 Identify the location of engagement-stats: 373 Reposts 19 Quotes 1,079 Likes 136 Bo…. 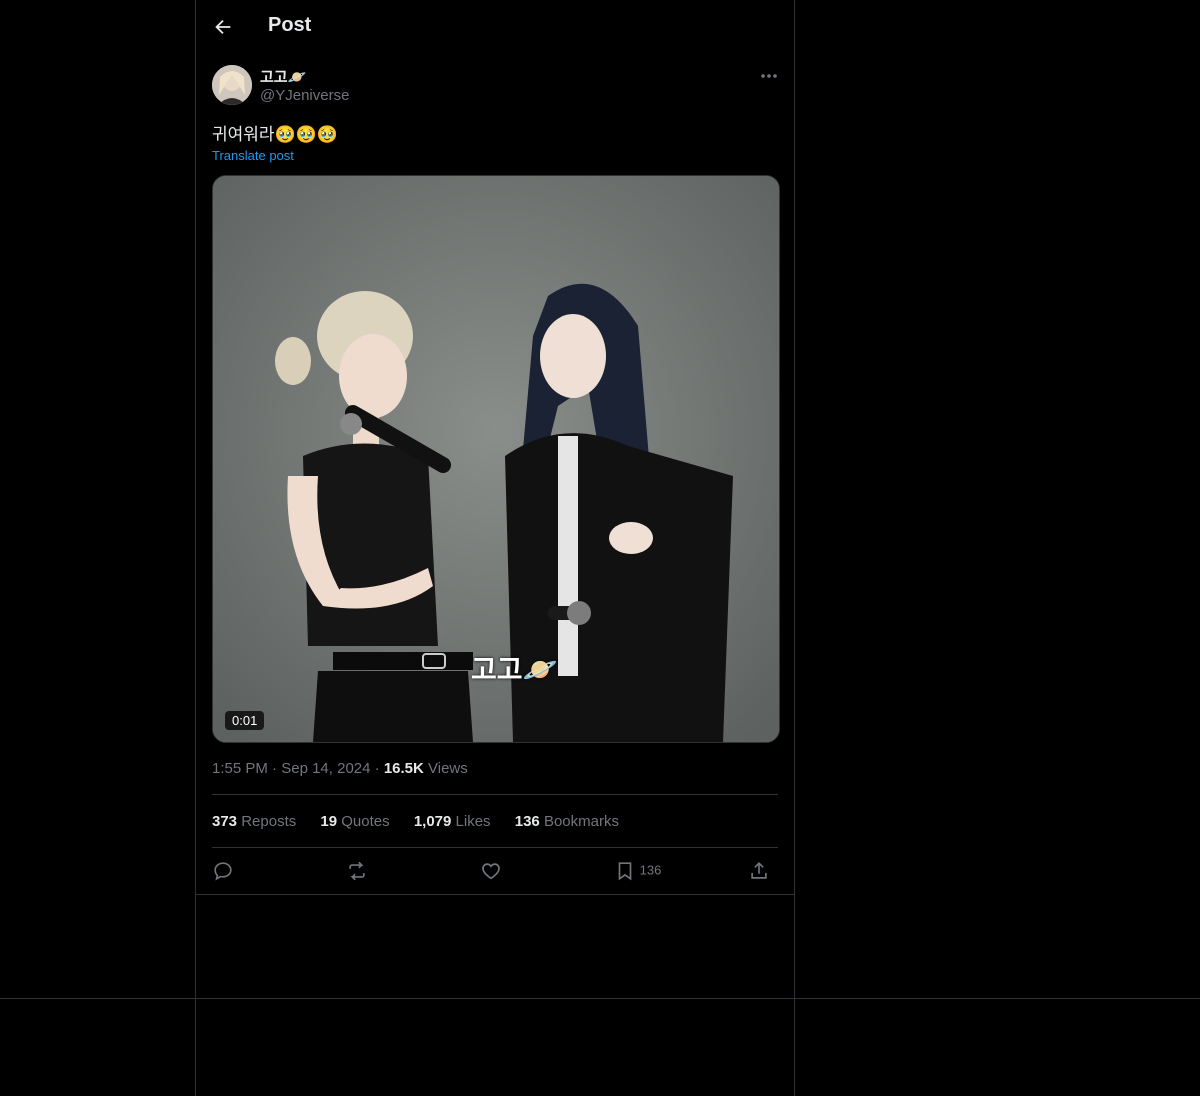
(425, 821).